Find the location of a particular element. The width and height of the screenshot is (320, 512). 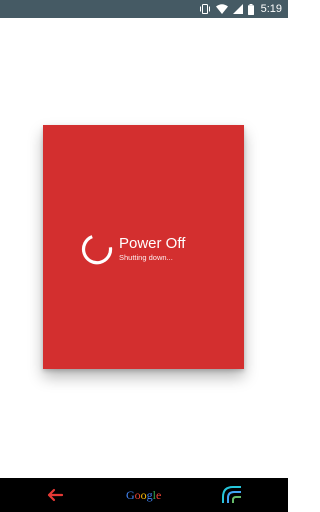

signal-icon is located at coordinates (237, 9).